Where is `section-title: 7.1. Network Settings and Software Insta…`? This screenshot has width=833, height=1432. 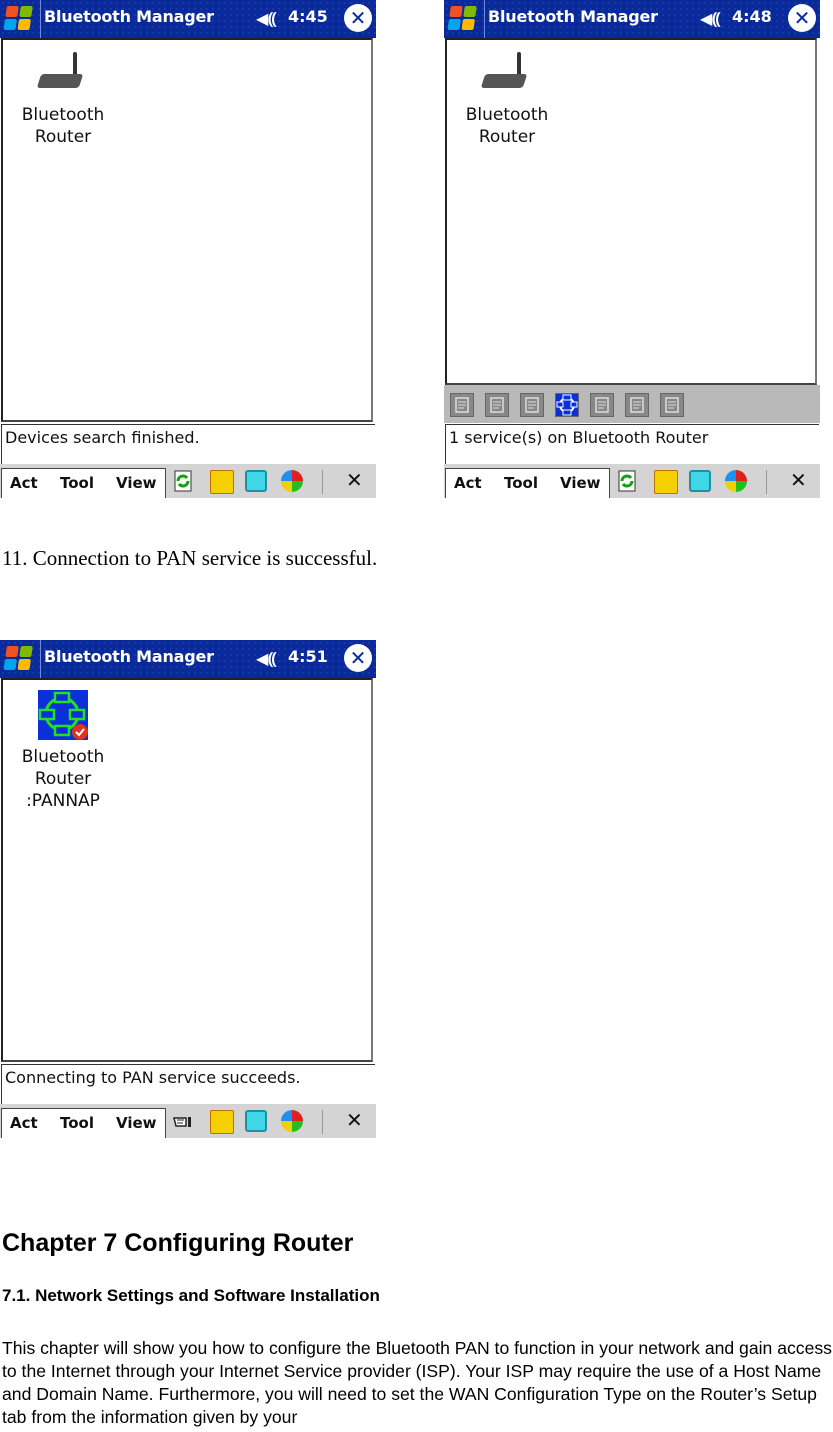
section-title: 7.1. Network Settings and Software Insta… is located at coordinates (191, 1295).